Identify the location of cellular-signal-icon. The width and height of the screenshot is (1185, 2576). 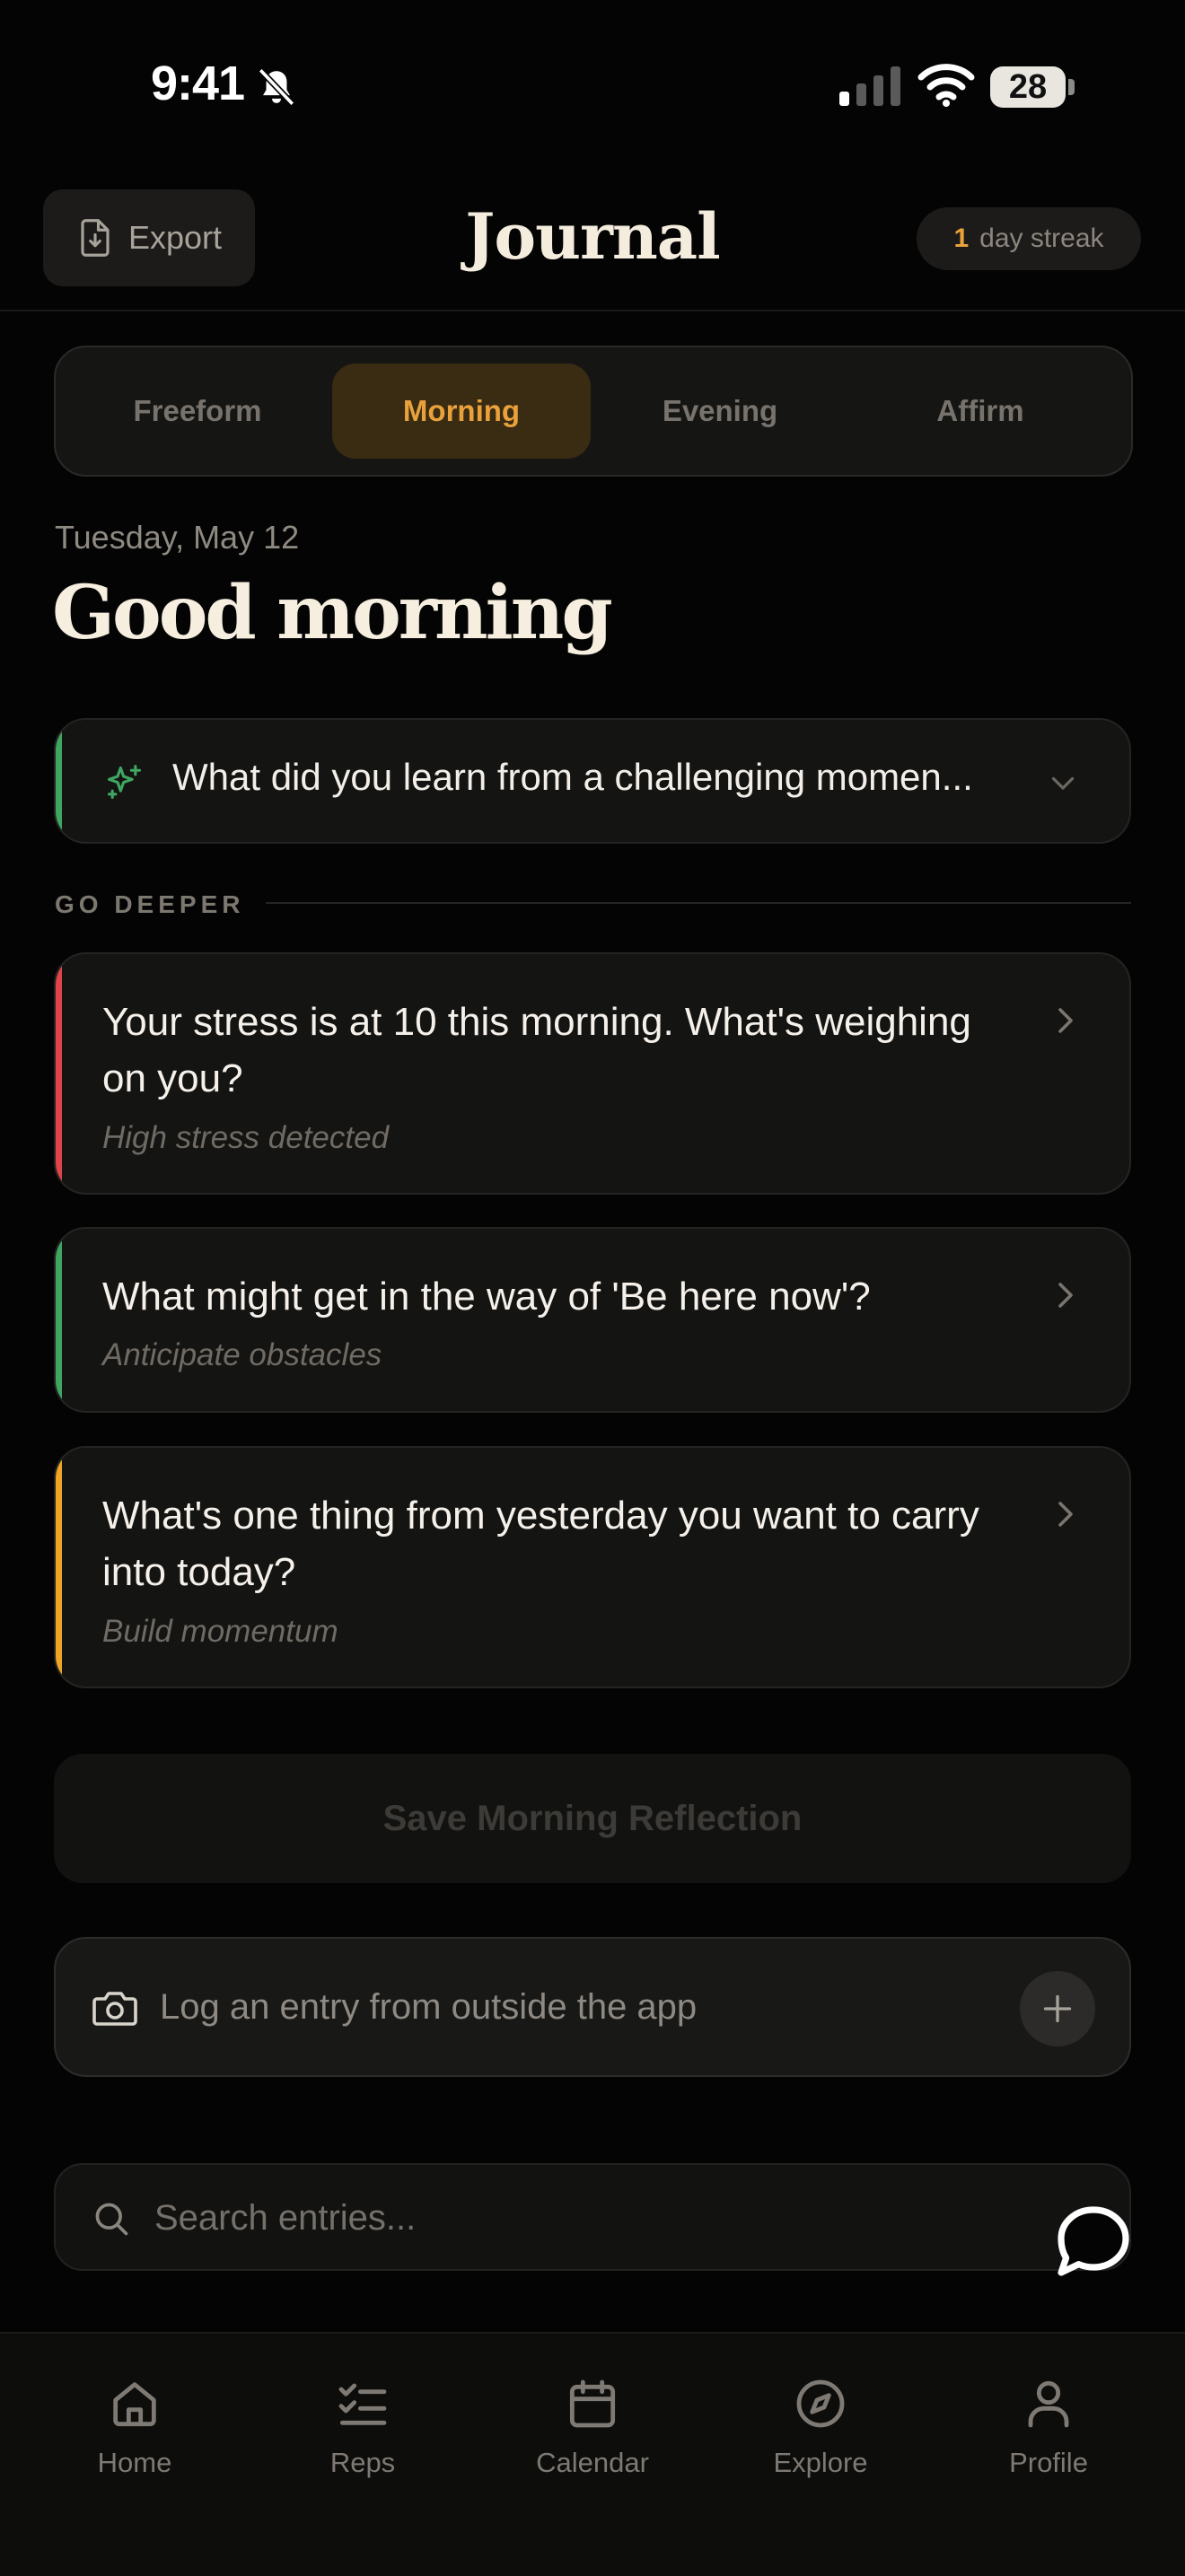
(869, 86).